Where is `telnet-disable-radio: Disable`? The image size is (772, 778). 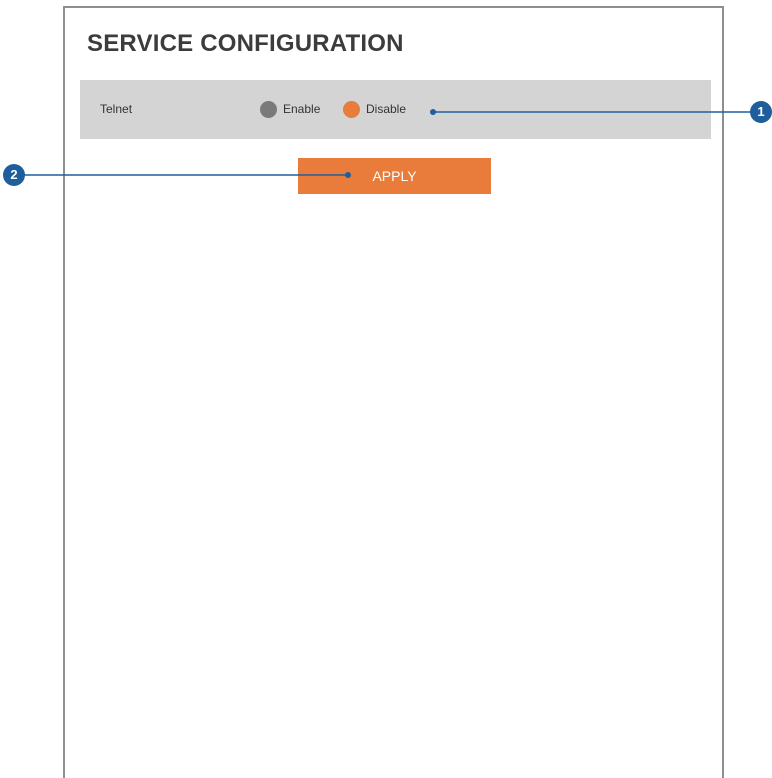
telnet-disable-radio: Disable is located at coordinates (374, 109).